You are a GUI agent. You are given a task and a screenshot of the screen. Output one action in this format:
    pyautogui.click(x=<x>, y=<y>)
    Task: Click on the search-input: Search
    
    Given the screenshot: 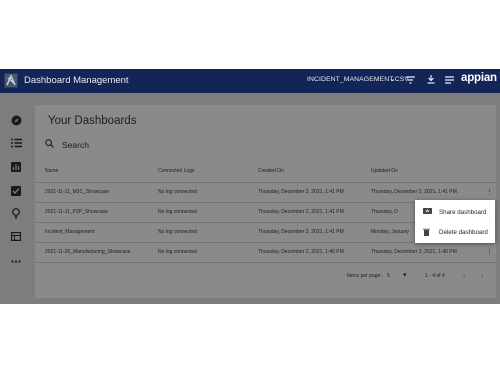 What is the action you would take?
    pyautogui.click(x=75, y=145)
    